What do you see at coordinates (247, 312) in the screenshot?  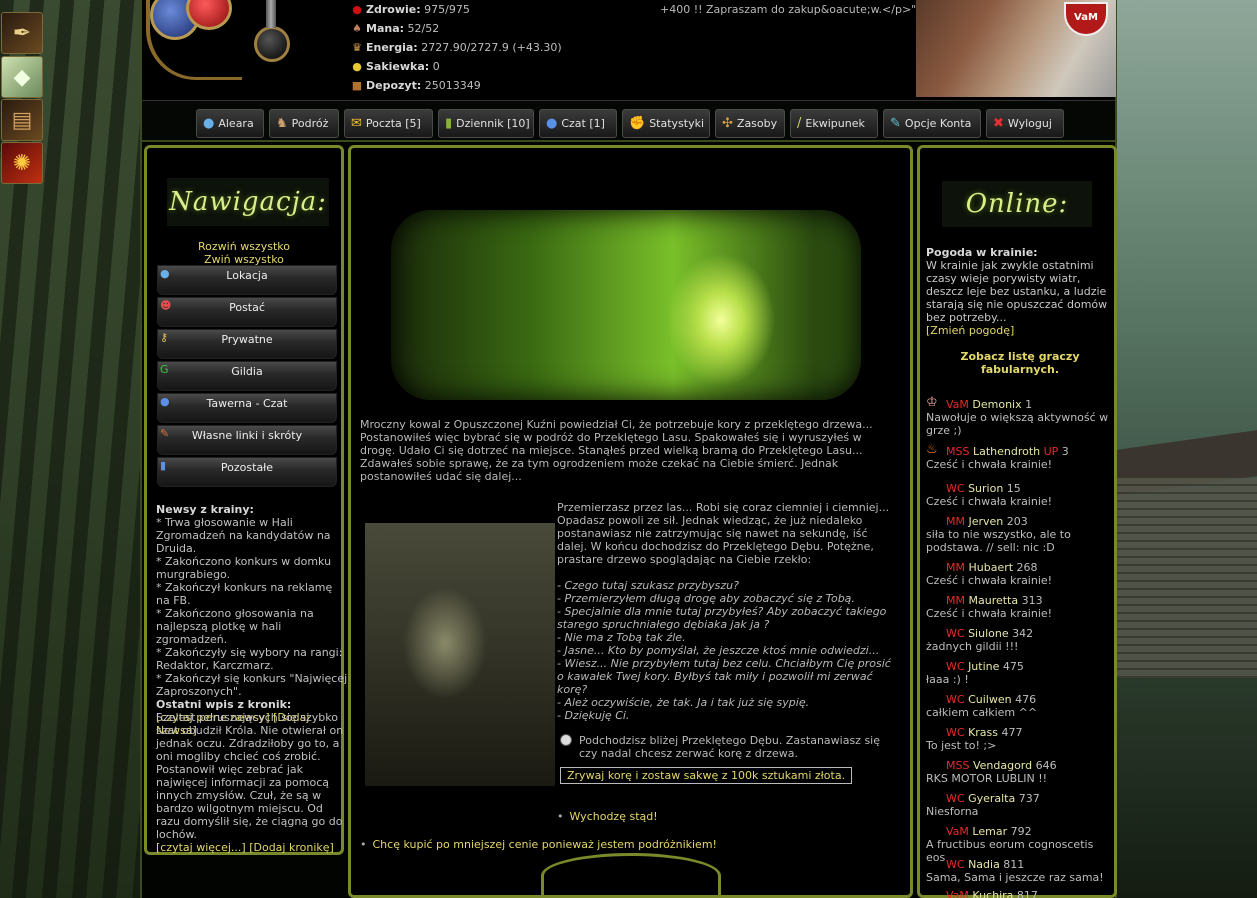 I see `menu-postac: ☻ Postać` at bounding box center [247, 312].